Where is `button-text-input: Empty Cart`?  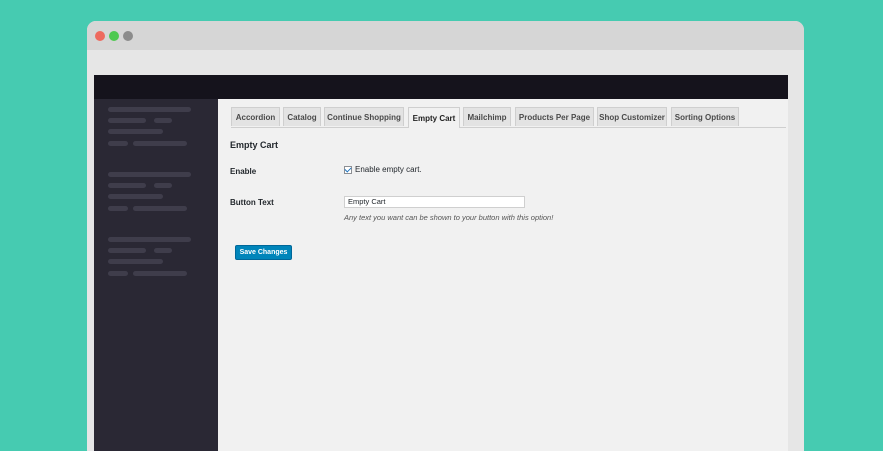 button-text-input: Empty Cart is located at coordinates (434, 202).